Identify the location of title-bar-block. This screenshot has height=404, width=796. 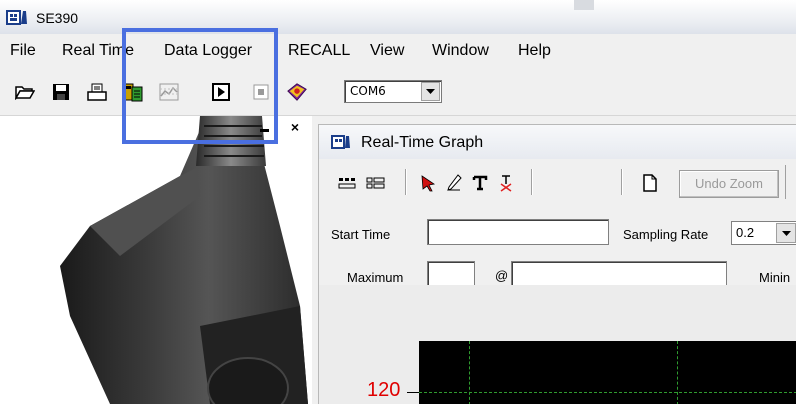
(584, 5).